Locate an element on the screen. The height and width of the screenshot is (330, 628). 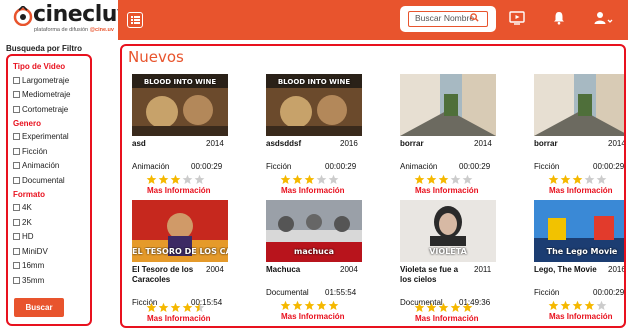
buscar-button: Buscar is located at coordinates (39, 307).